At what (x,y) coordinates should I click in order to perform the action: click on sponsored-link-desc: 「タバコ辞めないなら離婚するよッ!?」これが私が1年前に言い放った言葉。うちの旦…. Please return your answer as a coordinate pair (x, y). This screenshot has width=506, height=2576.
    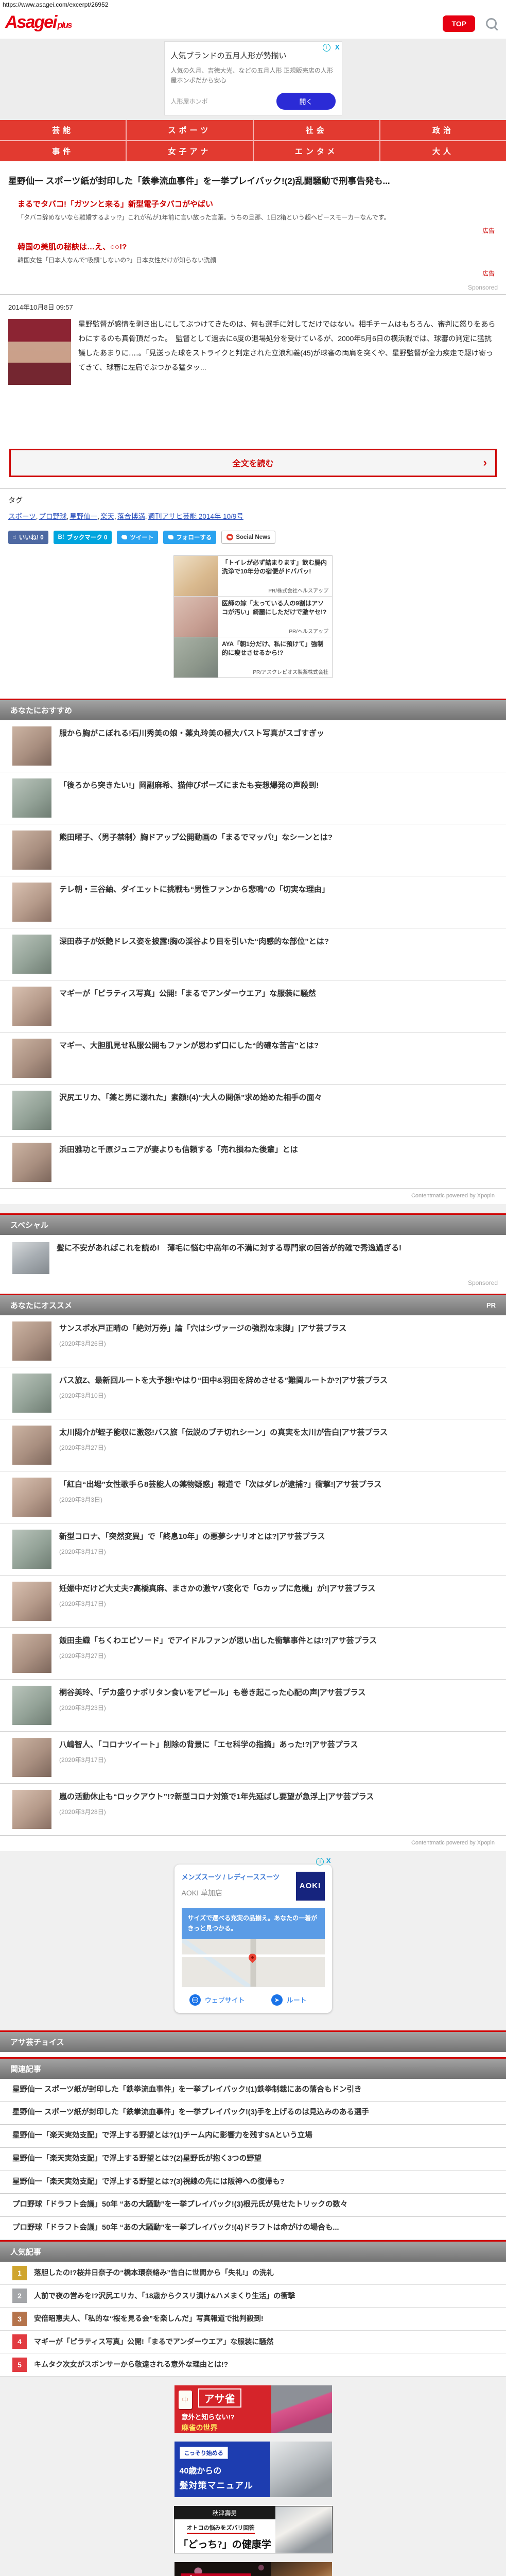
    Looking at the image, I should click on (204, 217).